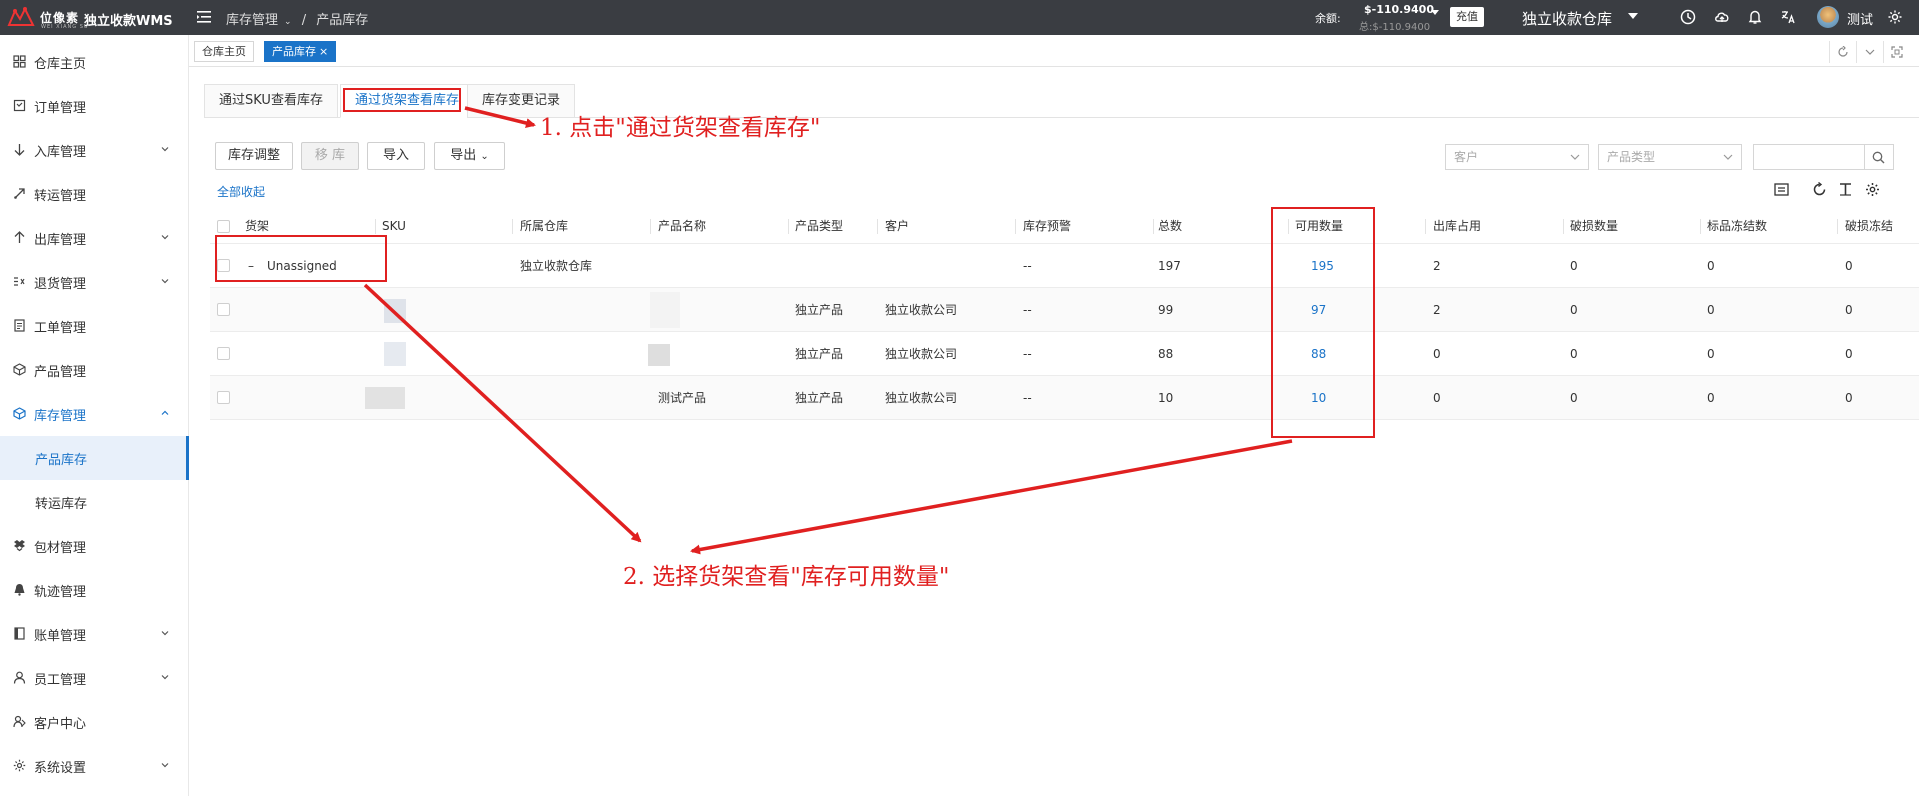  I want to click on sidebar-item-system-settings: 系统设置, so click(94, 766).